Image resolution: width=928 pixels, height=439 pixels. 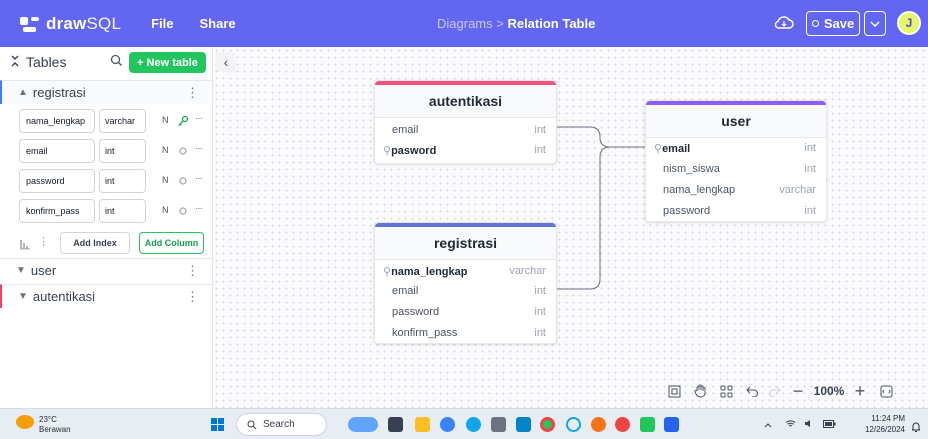 I want to click on arrange-grid-icon, so click(x=726, y=391).